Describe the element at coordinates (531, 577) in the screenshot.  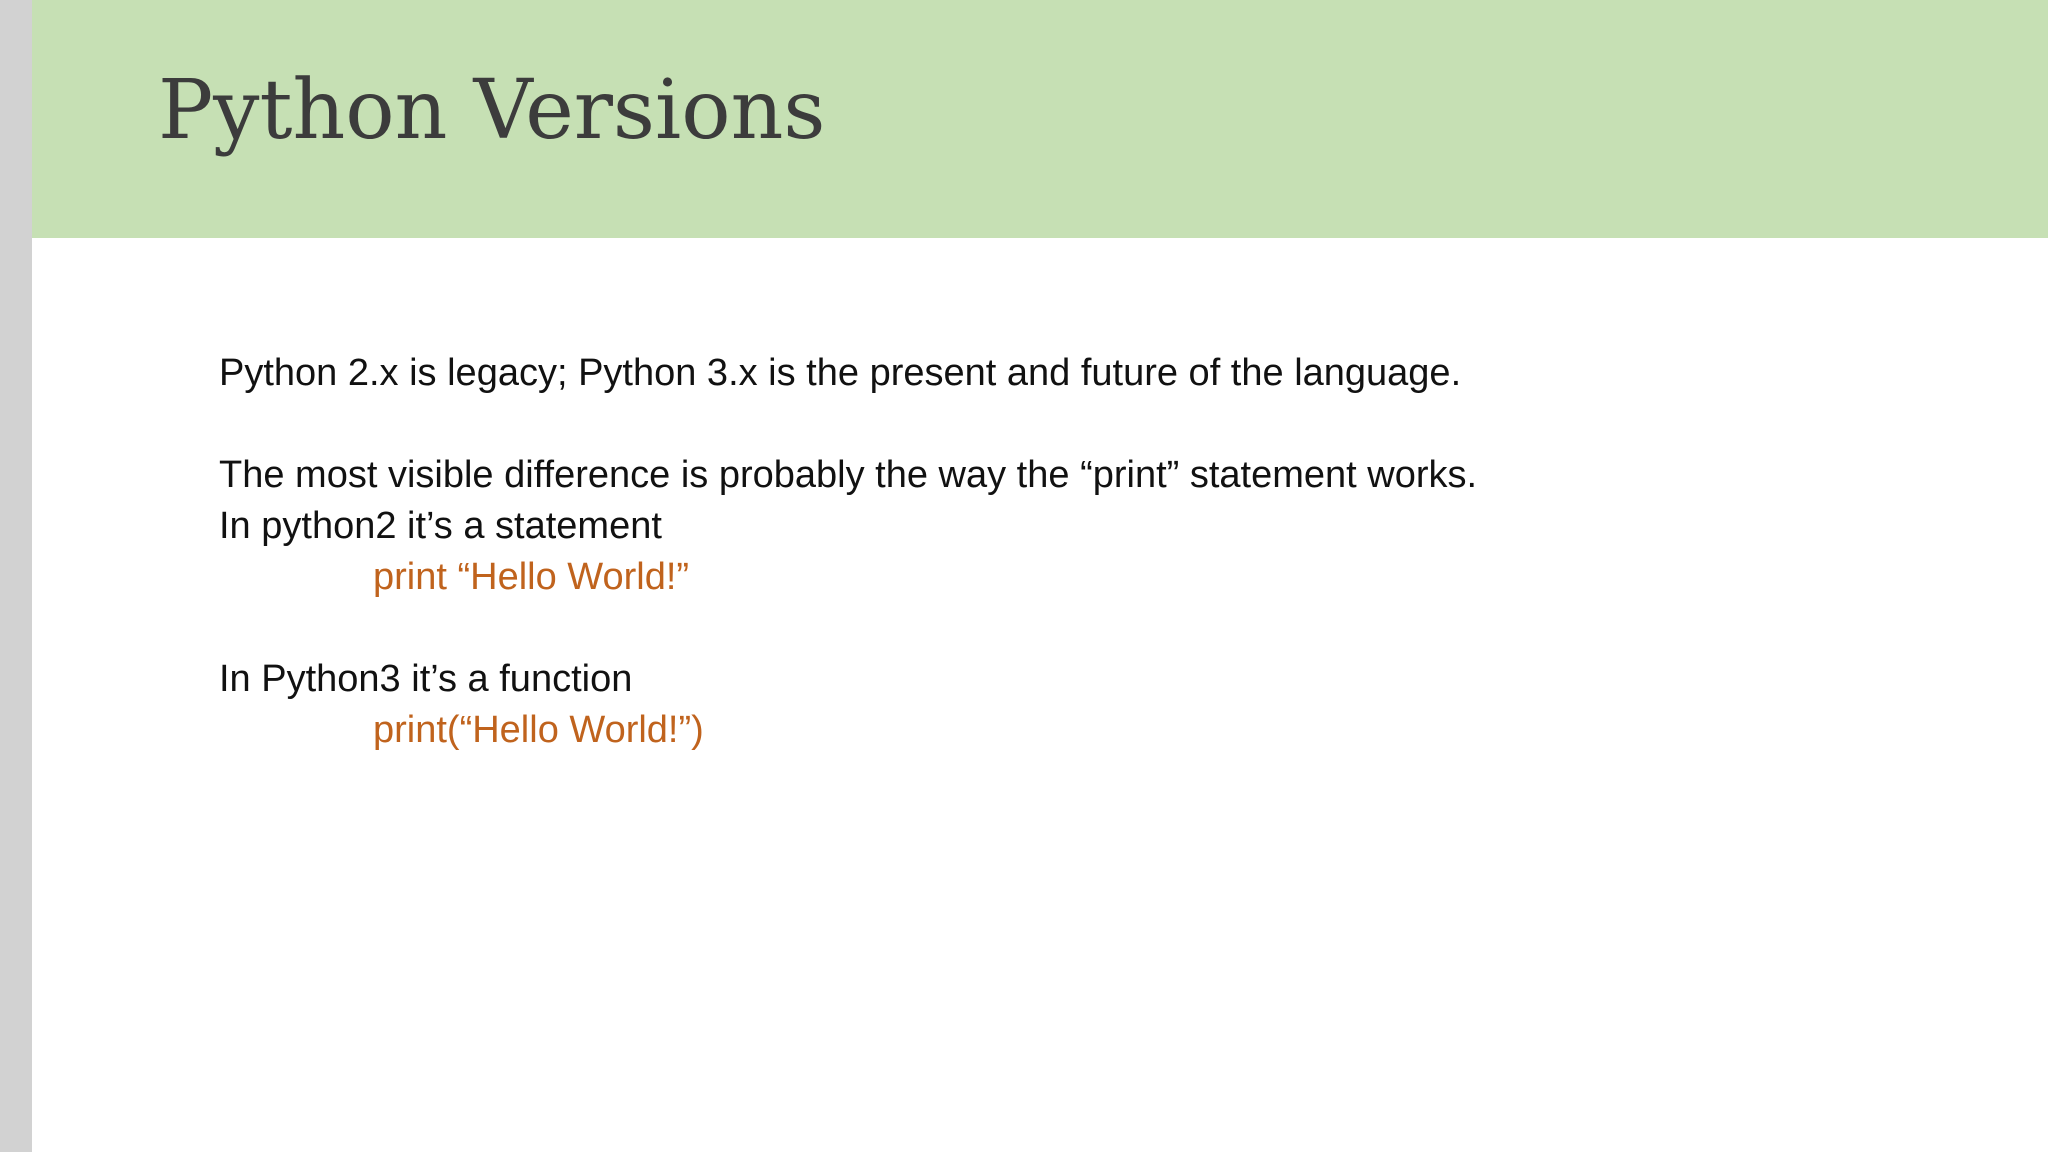
I see `code-example-python2: print “Hello World!”` at that location.